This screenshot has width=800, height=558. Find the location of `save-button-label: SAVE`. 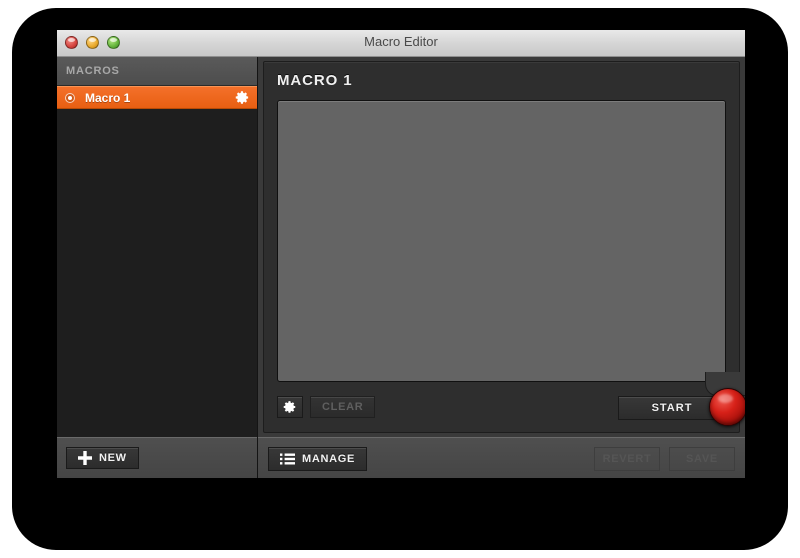

save-button-label: SAVE is located at coordinates (702, 459).